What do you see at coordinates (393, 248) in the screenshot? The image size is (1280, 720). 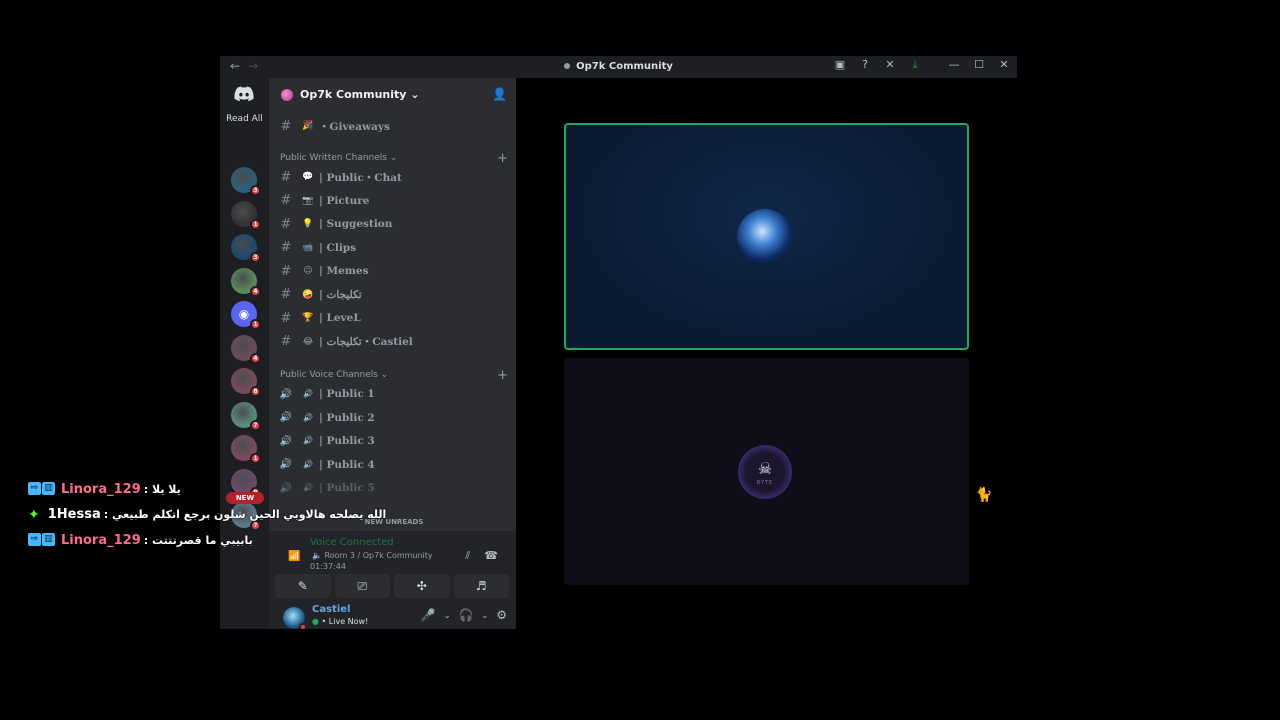 I see `channel-item: # 📹 | Clips` at bounding box center [393, 248].